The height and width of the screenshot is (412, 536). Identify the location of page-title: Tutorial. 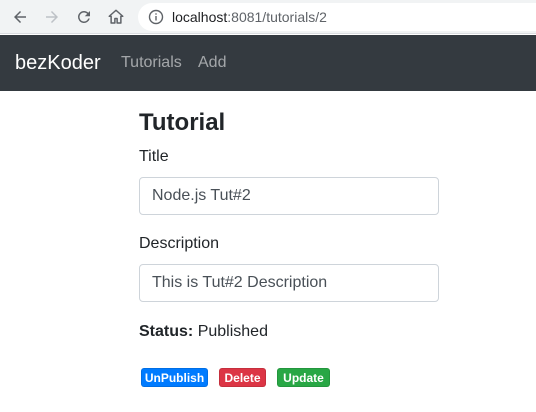
(182, 122).